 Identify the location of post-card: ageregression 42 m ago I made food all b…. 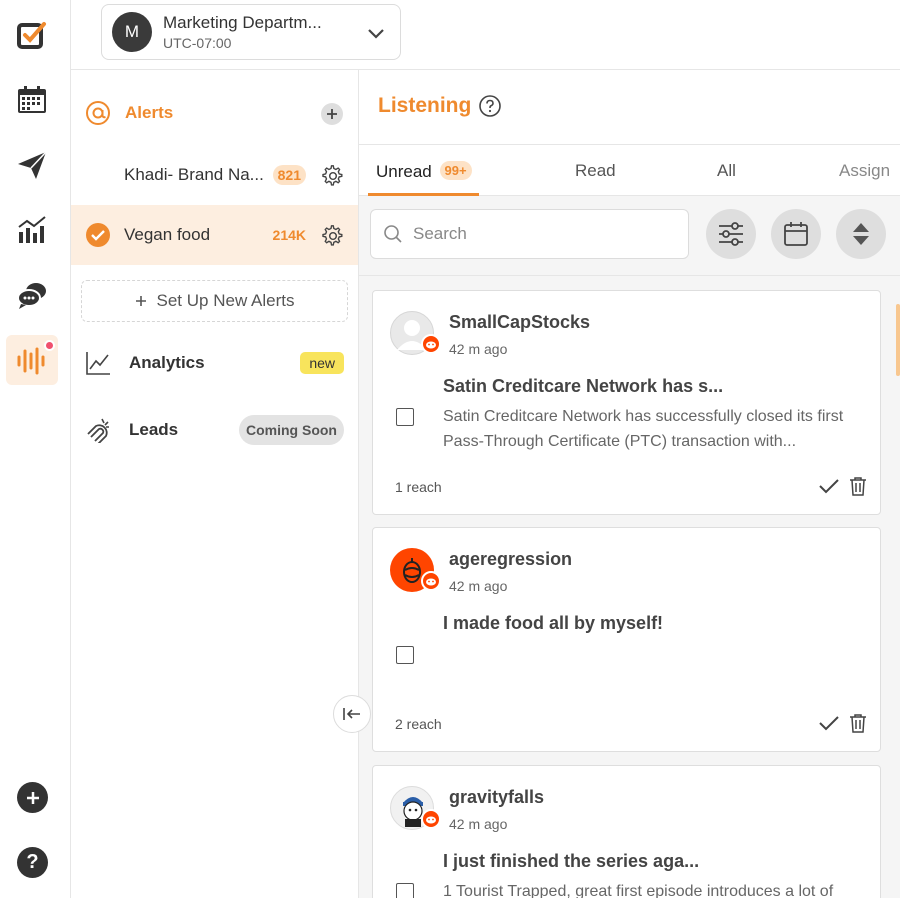
(626, 639).